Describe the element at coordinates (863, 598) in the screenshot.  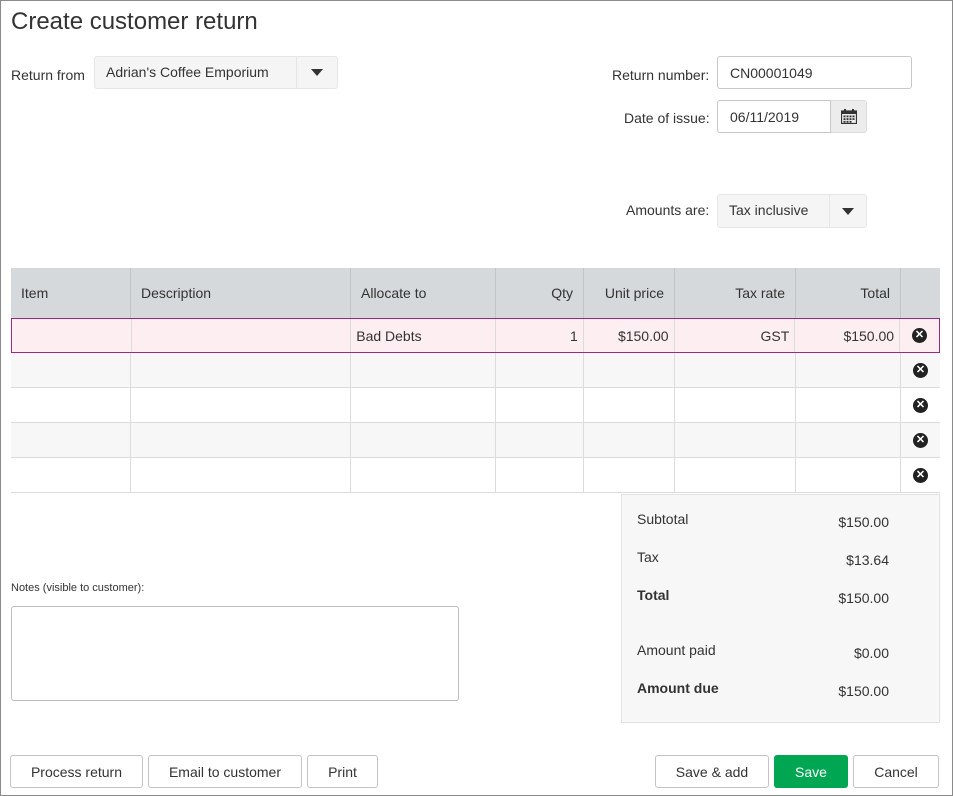
I see `total-value: $150.00` at that location.